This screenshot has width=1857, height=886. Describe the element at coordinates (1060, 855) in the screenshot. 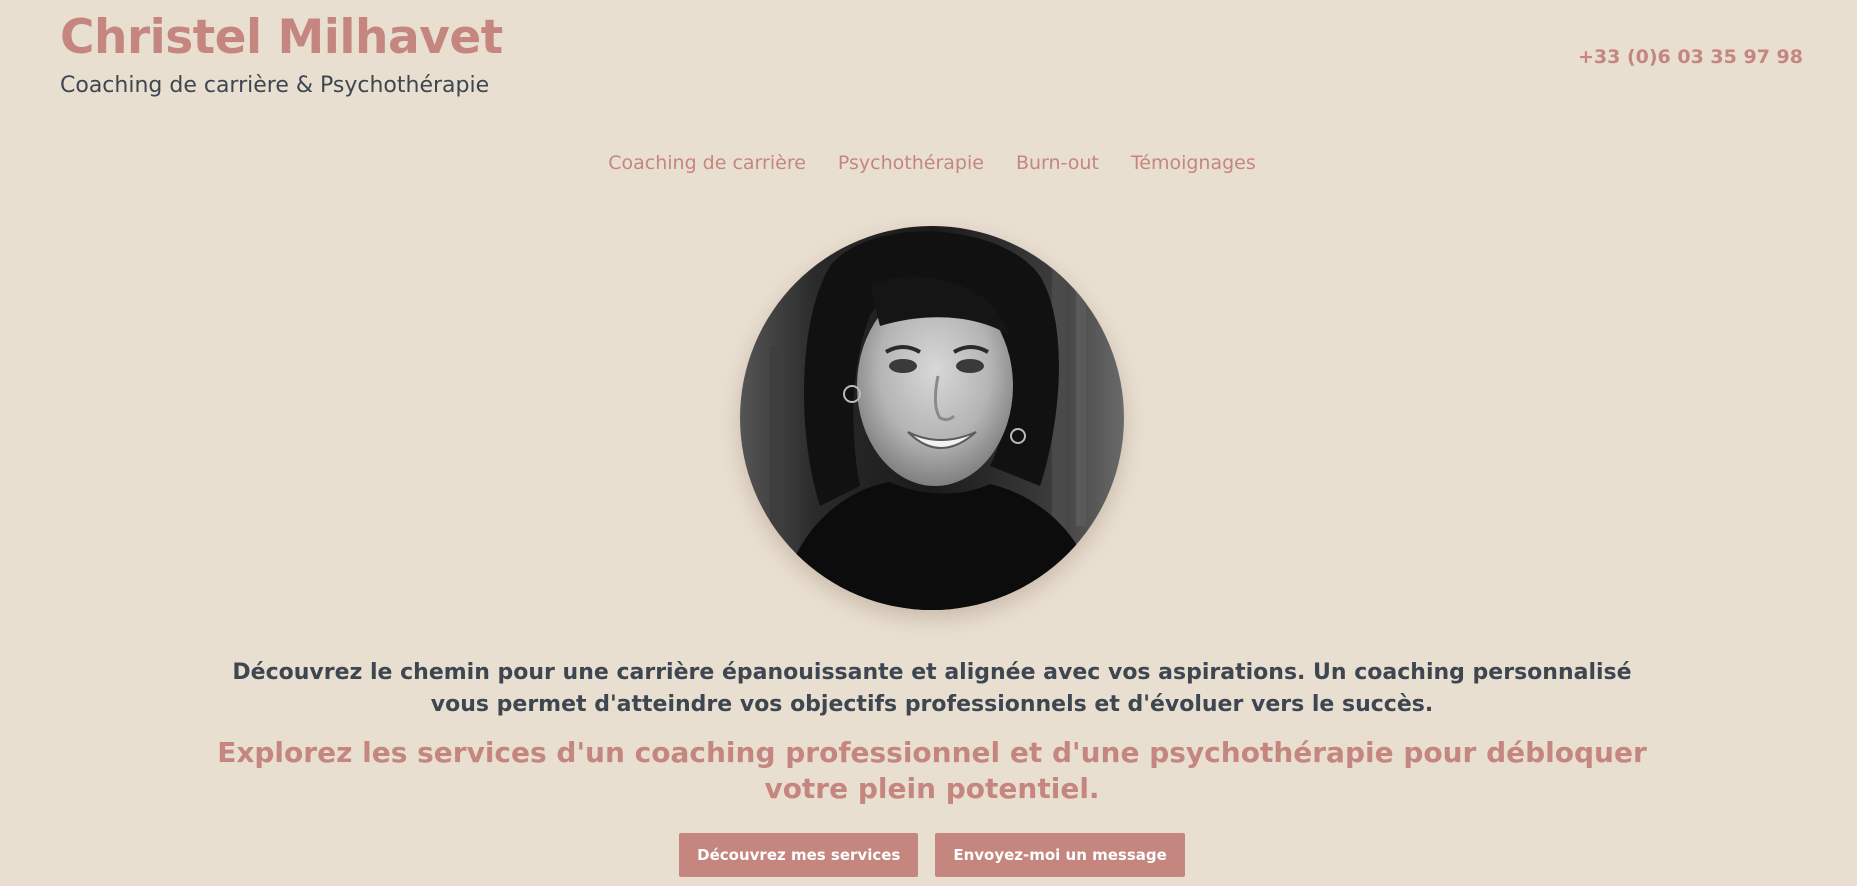

I see `send-message-button: Envoyez-moi un message` at that location.